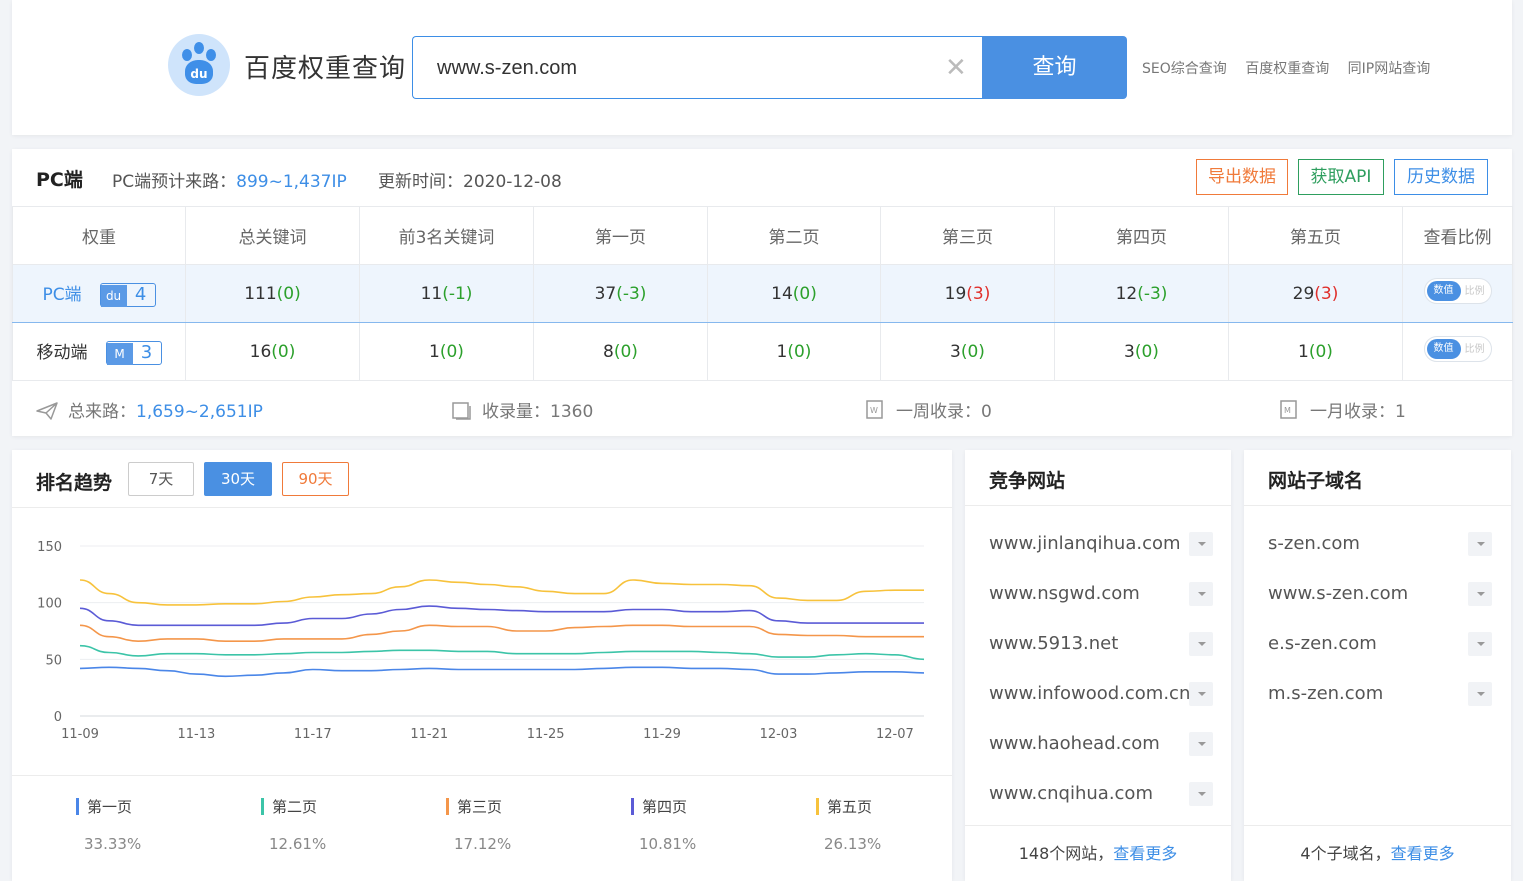  What do you see at coordinates (140, 294) in the screenshot?
I see `weight-value: 4` at bounding box center [140, 294].